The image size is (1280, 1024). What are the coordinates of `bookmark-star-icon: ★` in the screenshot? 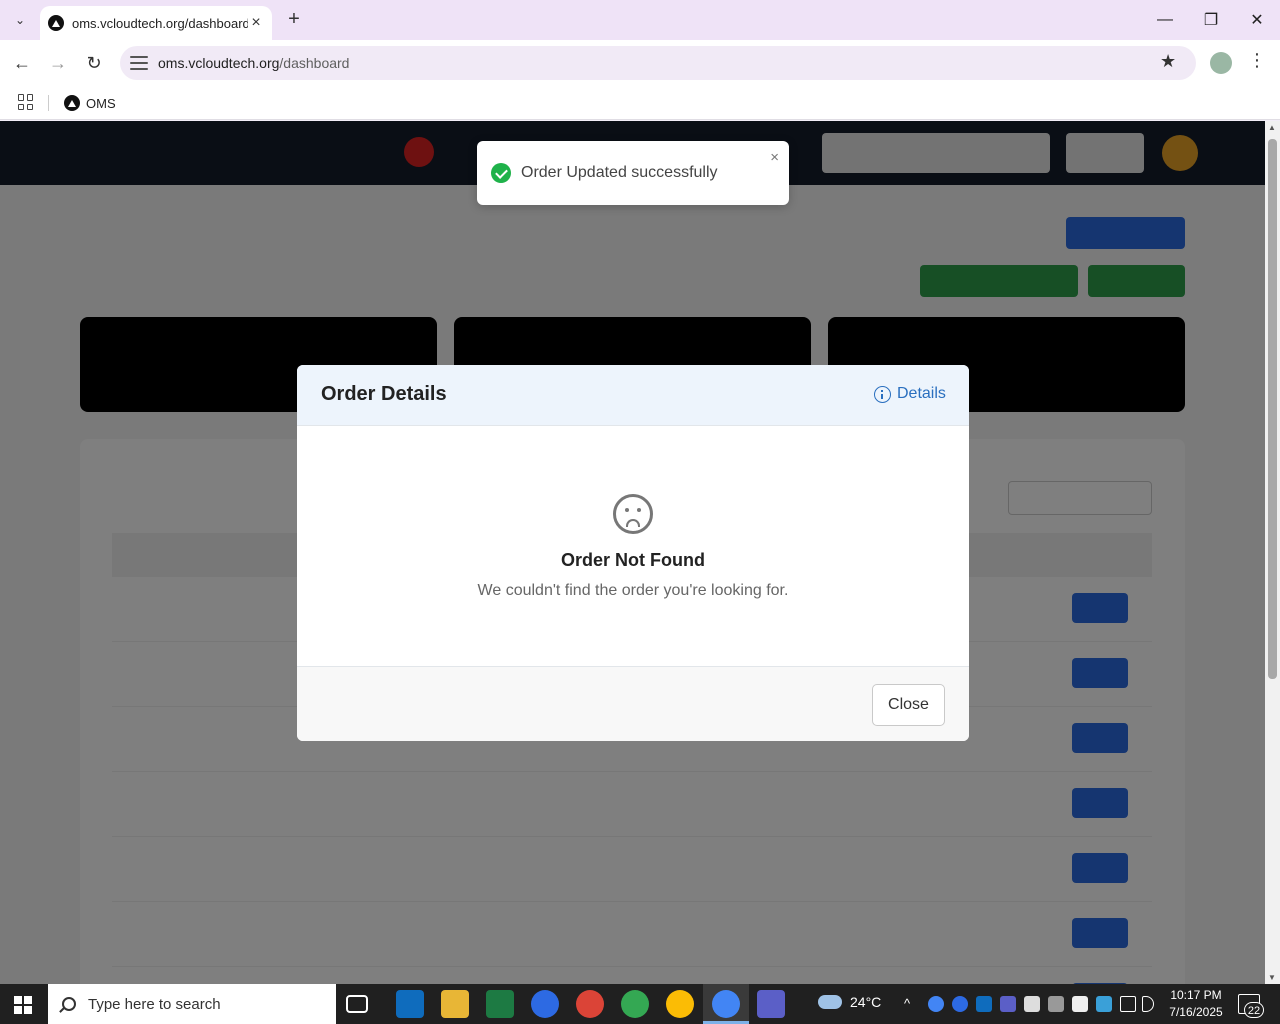 It's located at (1168, 61).